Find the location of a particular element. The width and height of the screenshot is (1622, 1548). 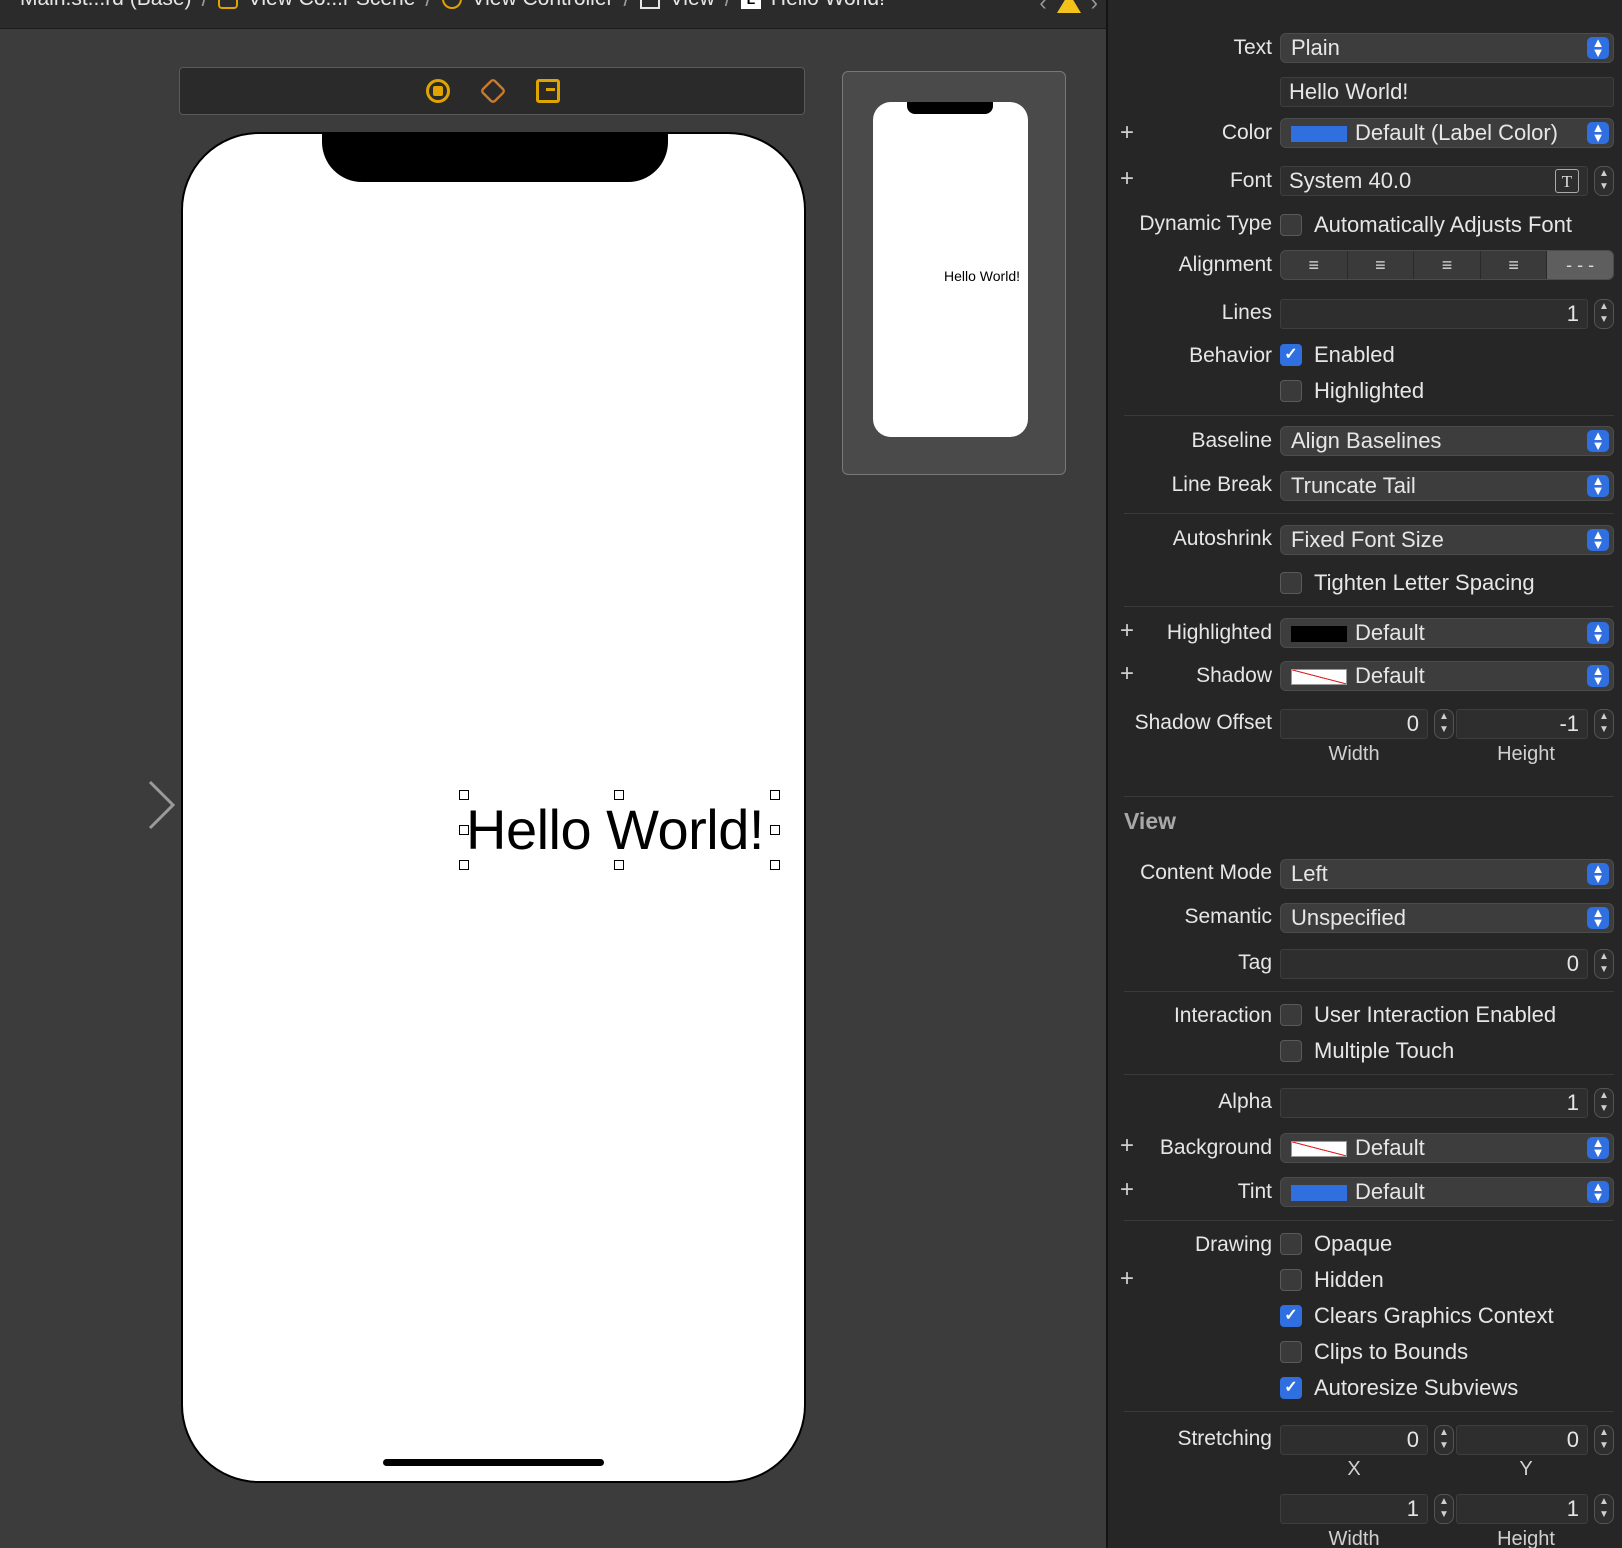

clips-to-bounds-checkbox is located at coordinates (1291, 1352).